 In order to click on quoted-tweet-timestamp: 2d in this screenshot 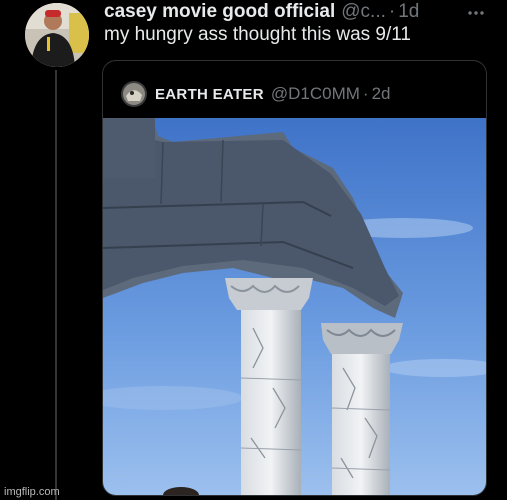, I will do `click(381, 93)`.